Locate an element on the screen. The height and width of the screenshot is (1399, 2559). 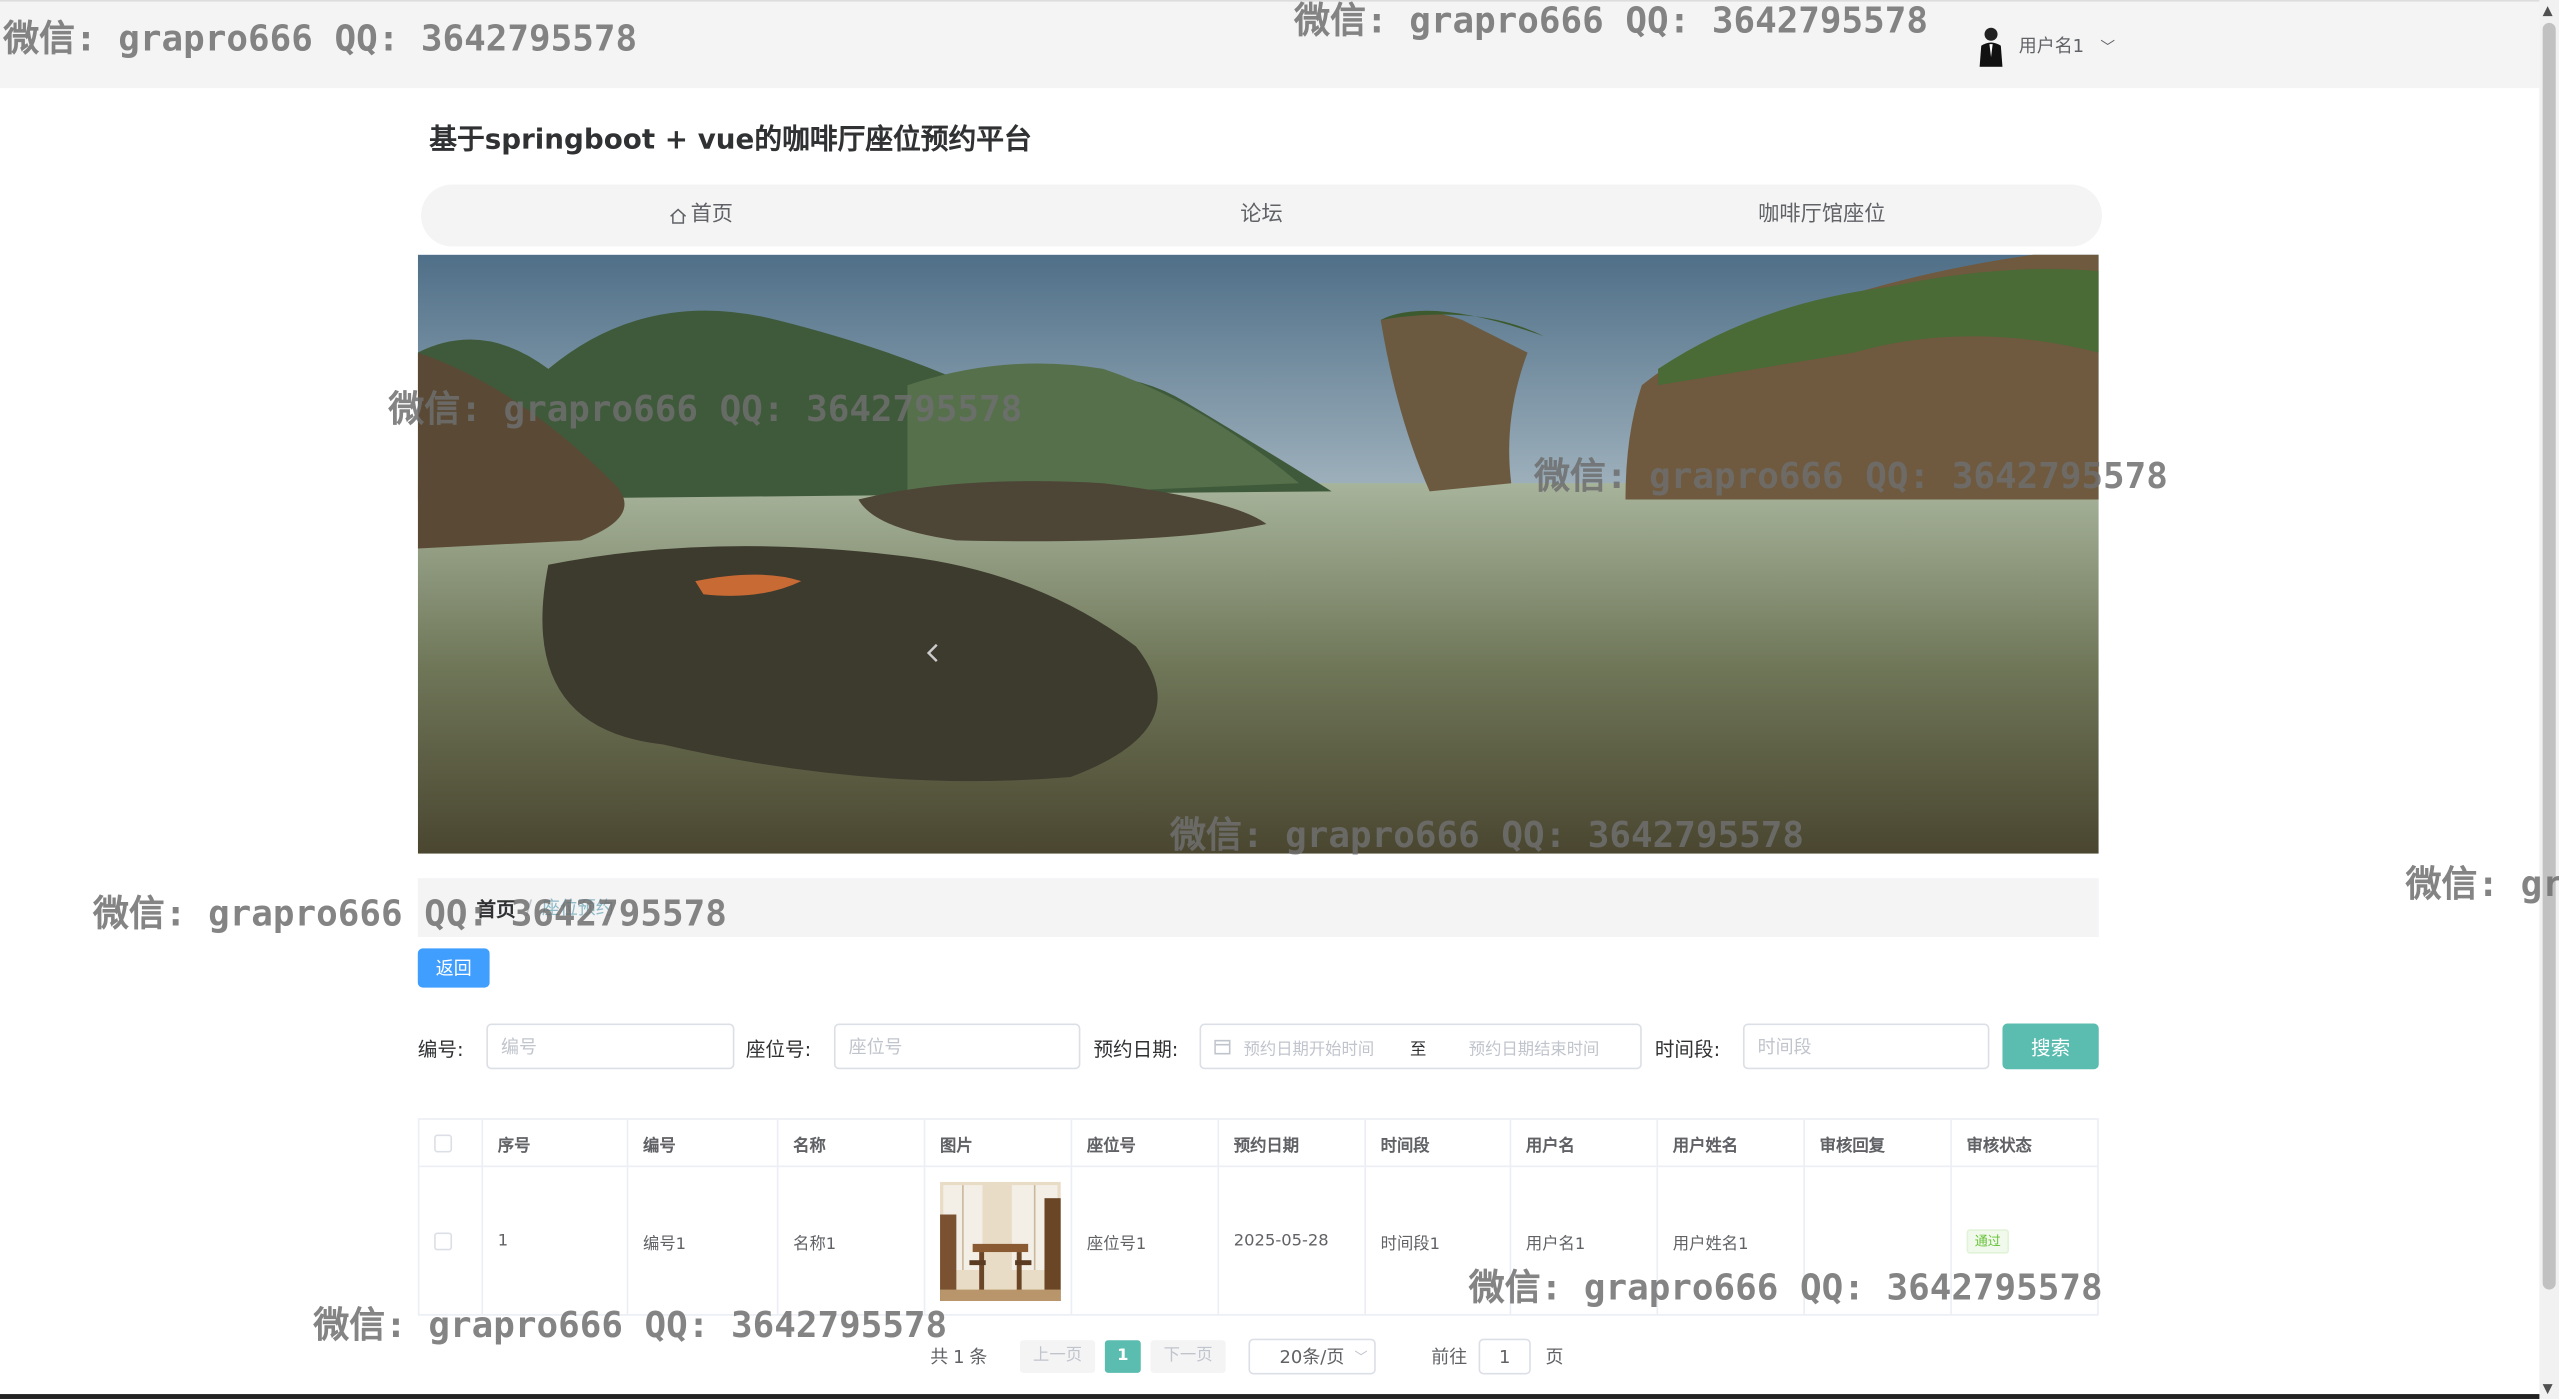
column-header: 图片 is located at coordinates (999, 1142).